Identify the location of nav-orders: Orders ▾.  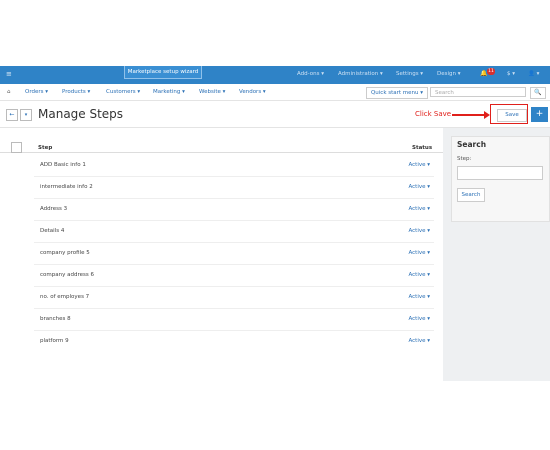
(36, 92).